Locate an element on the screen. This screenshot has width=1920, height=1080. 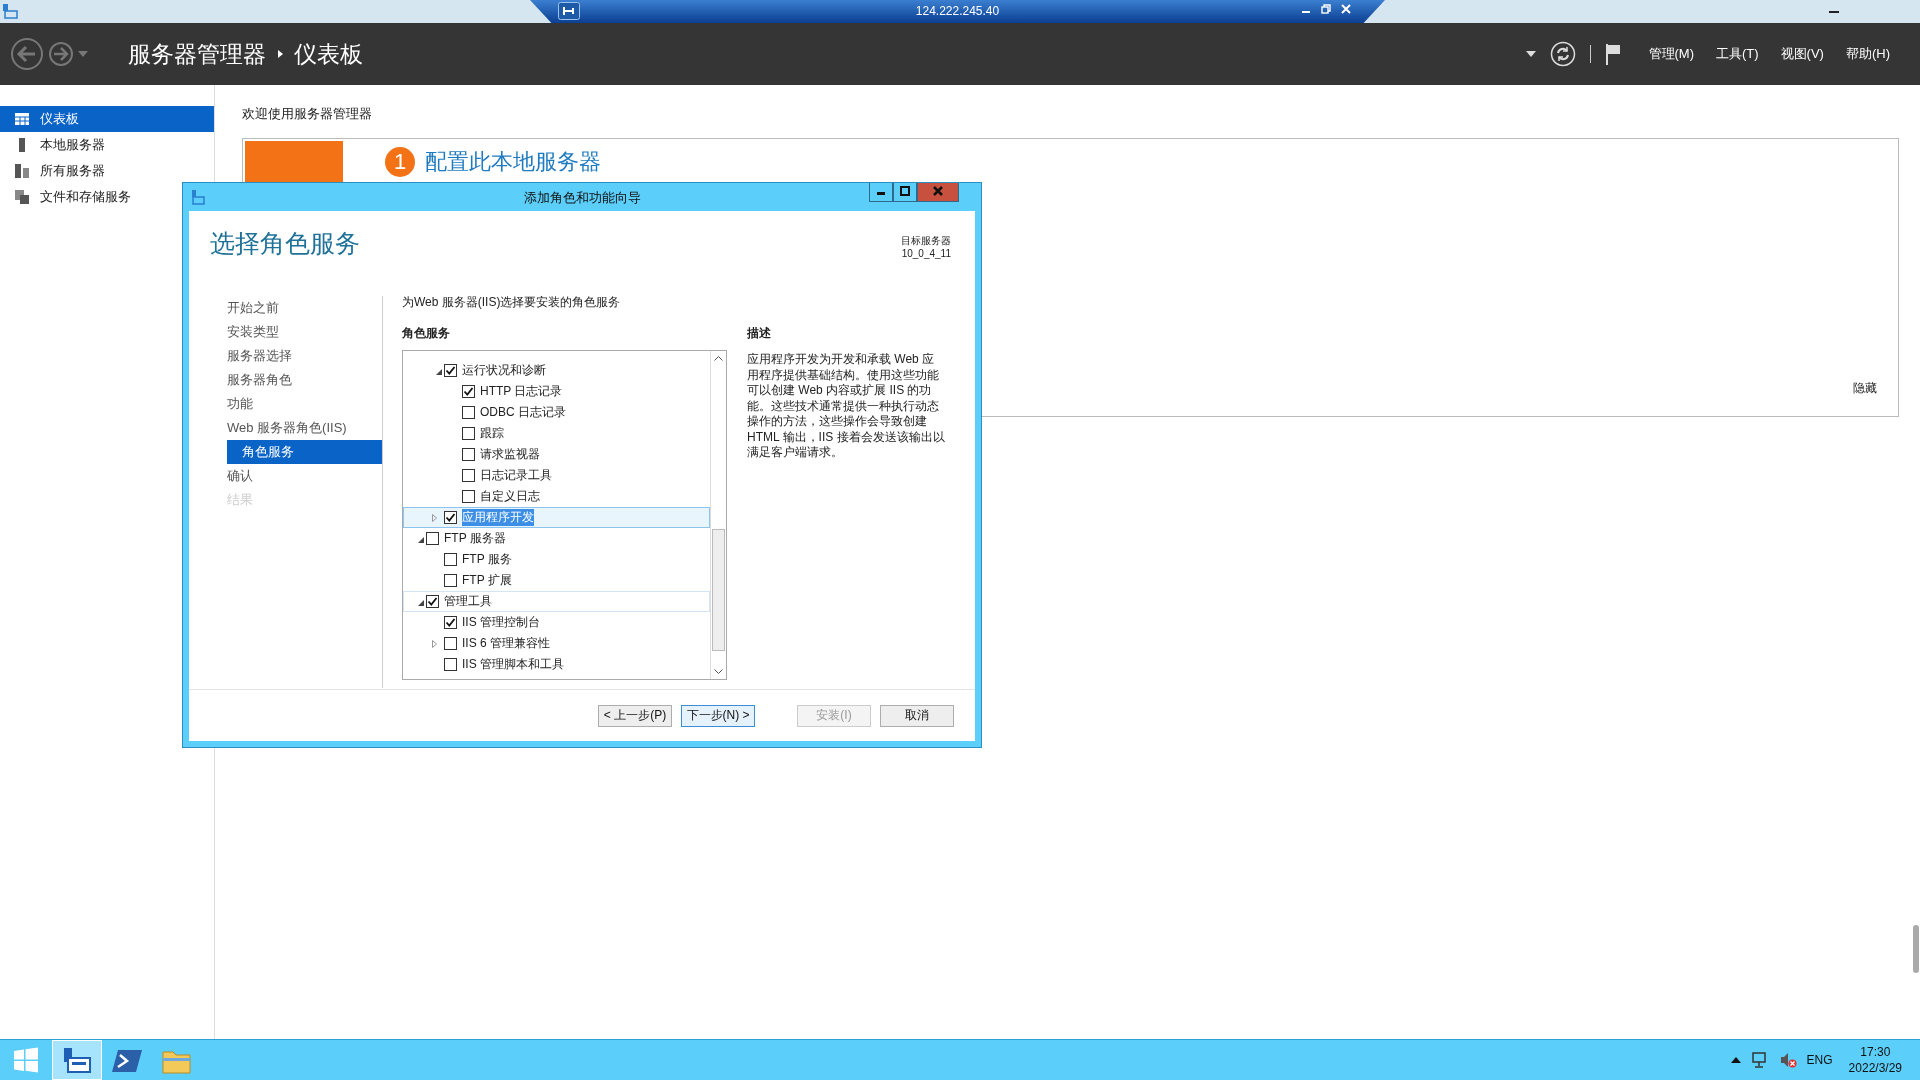
step-number-badge: 1 is located at coordinates (400, 162).